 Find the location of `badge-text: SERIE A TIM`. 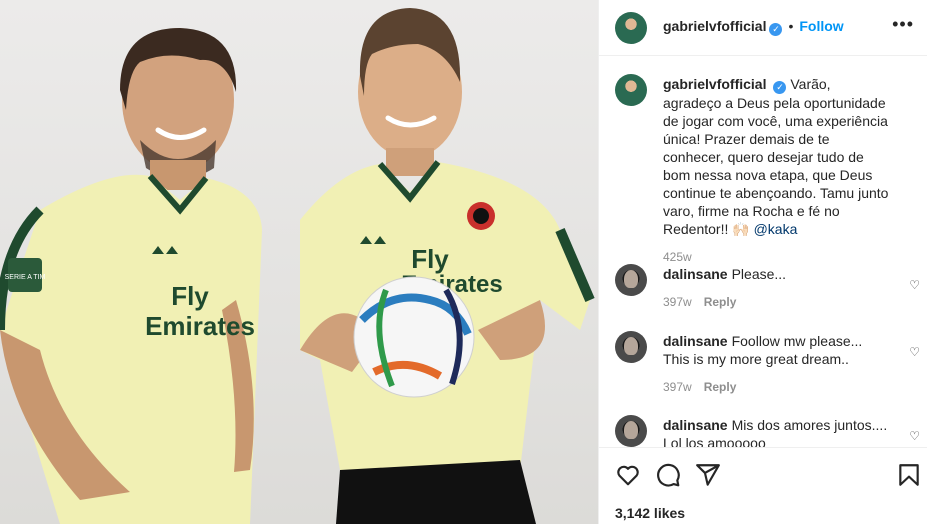

badge-text: SERIE A TIM is located at coordinates (25, 277).